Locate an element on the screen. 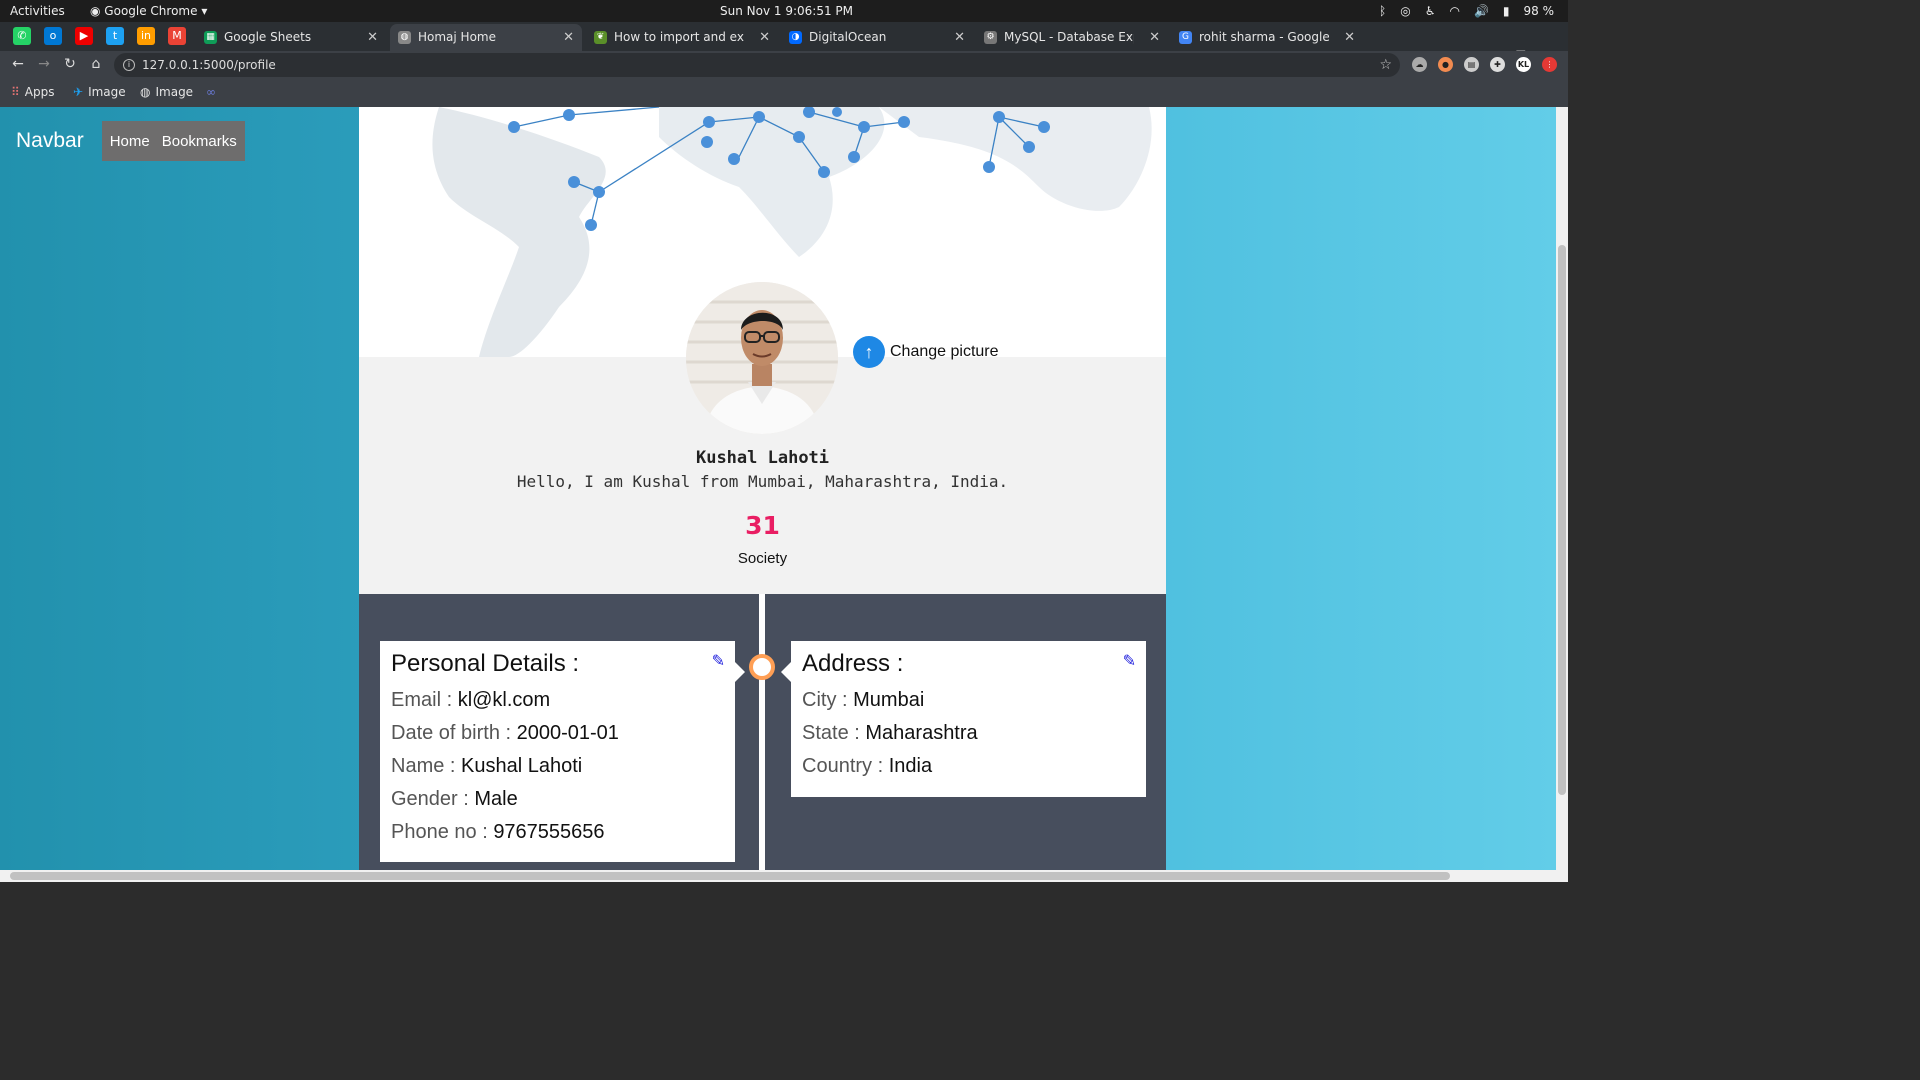  vertical-scrollbar is located at coordinates (1562, 488).